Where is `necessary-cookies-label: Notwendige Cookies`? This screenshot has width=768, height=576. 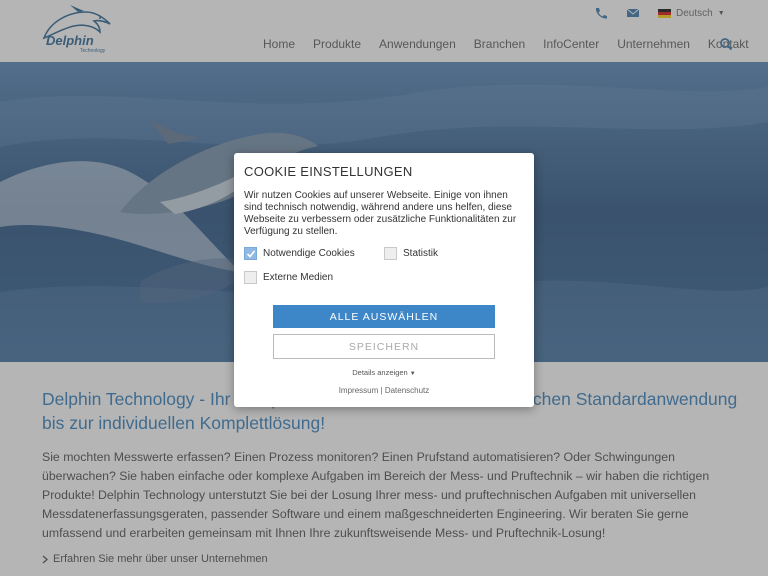
necessary-cookies-label: Notwendige Cookies is located at coordinates (309, 253).